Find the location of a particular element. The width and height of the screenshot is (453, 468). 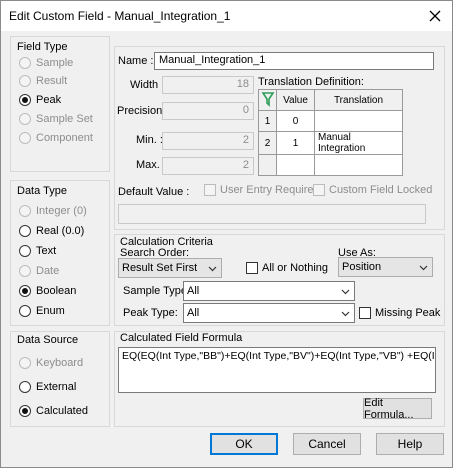

cancel-button: Cancel is located at coordinates (327, 444).